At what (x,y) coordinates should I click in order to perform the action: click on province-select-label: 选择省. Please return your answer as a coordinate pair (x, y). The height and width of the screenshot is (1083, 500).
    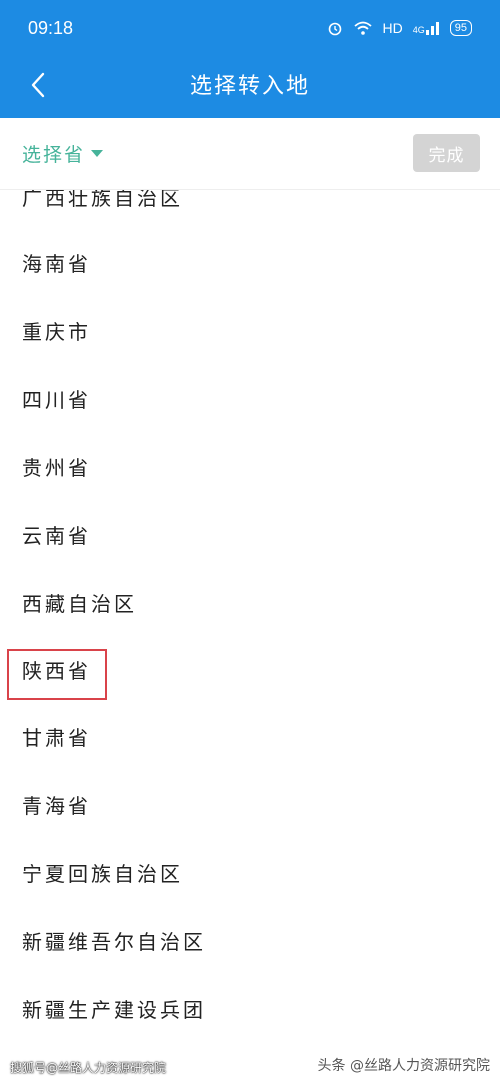
    Looking at the image, I should click on (54, 155).